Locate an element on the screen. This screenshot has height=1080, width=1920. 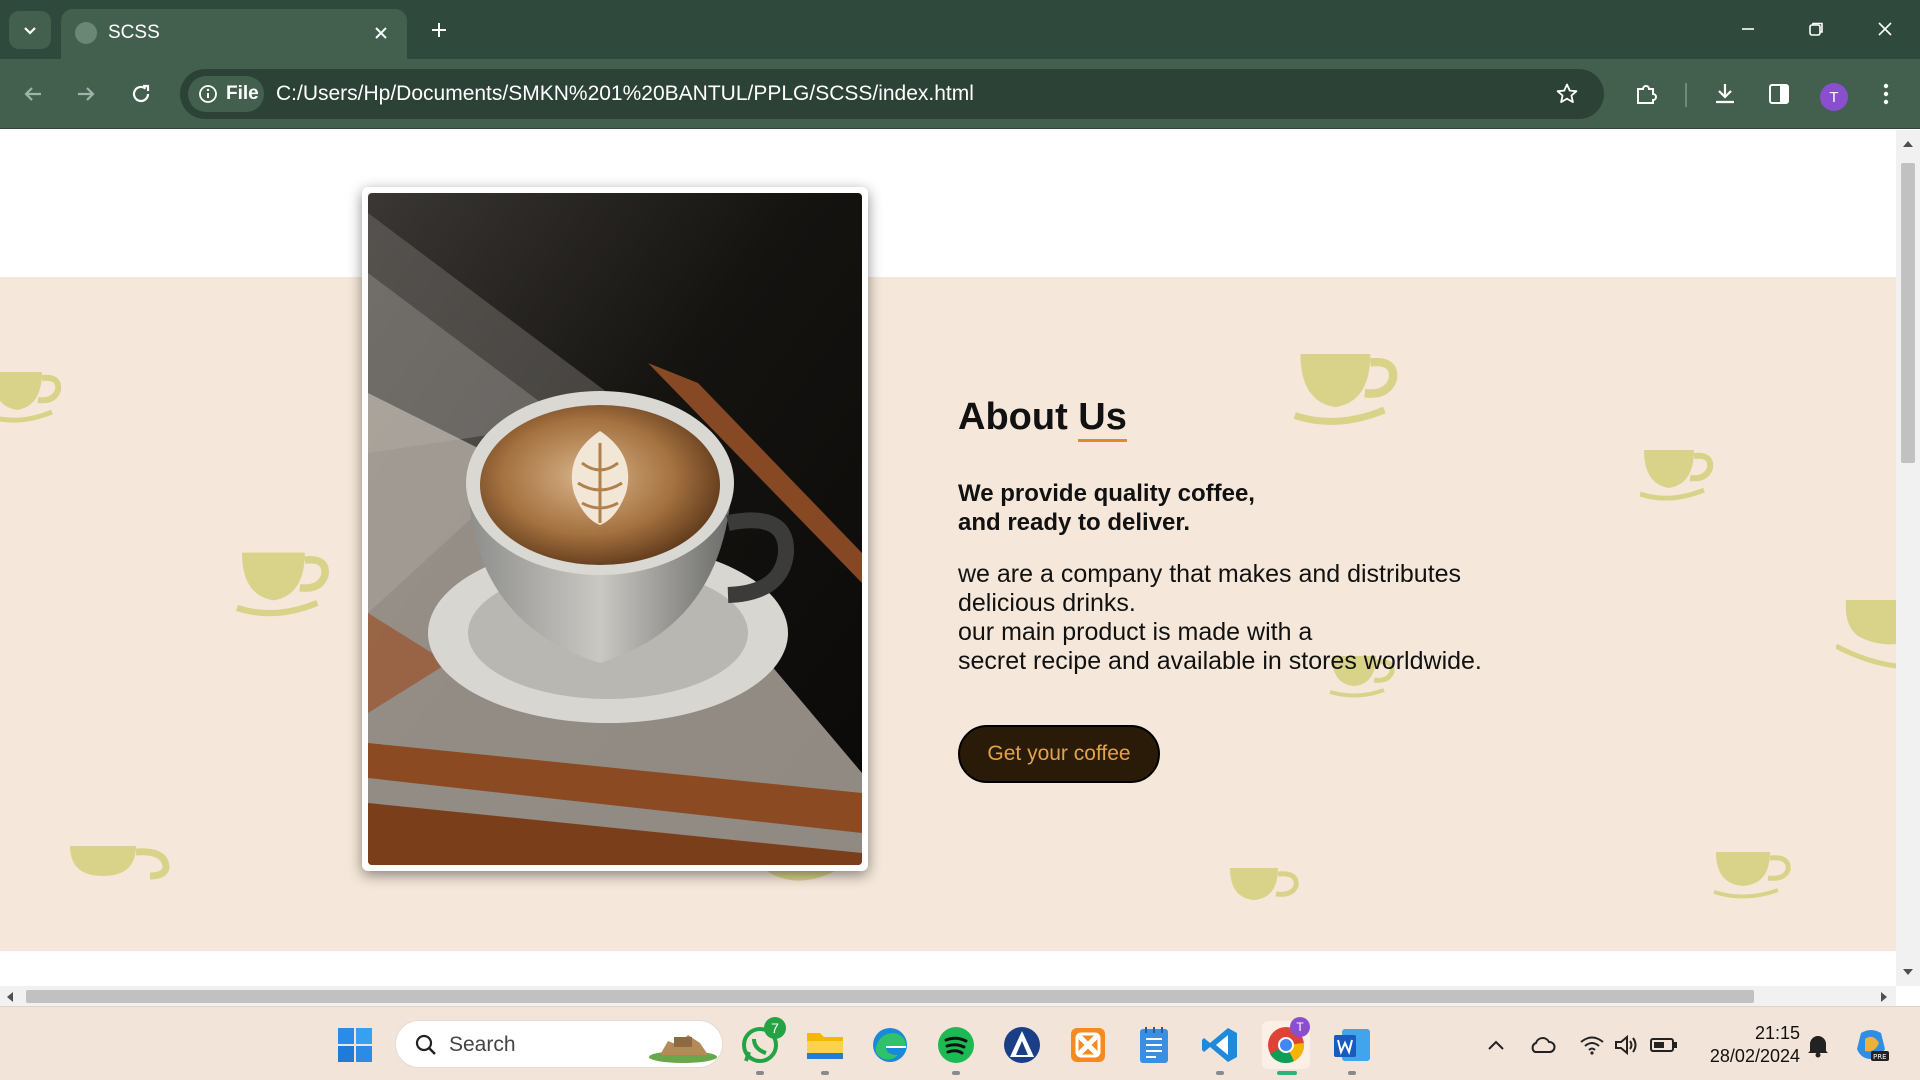
scroll-right-icon is located at coordinates (1884, 997).